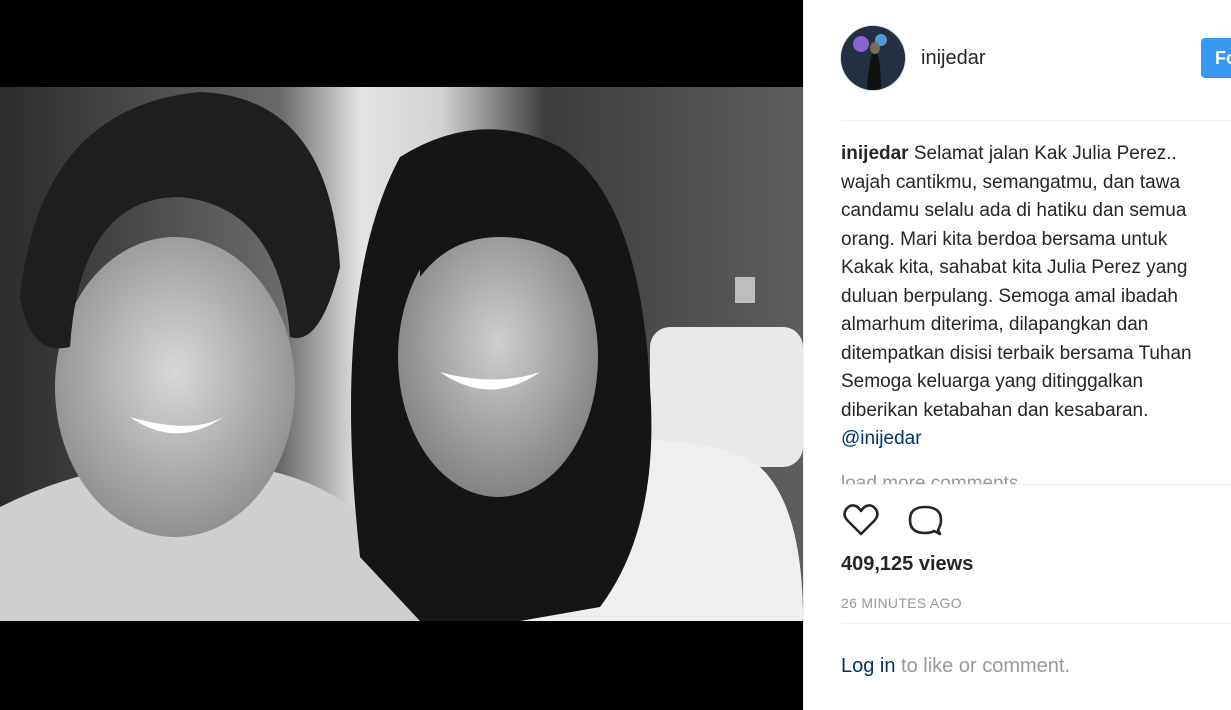 The width and height of the screenshot is (1231, 710). I want to click on caption-text-1: wajah cantikmu, semangatmu, dan tawa, so click(1011, 182).